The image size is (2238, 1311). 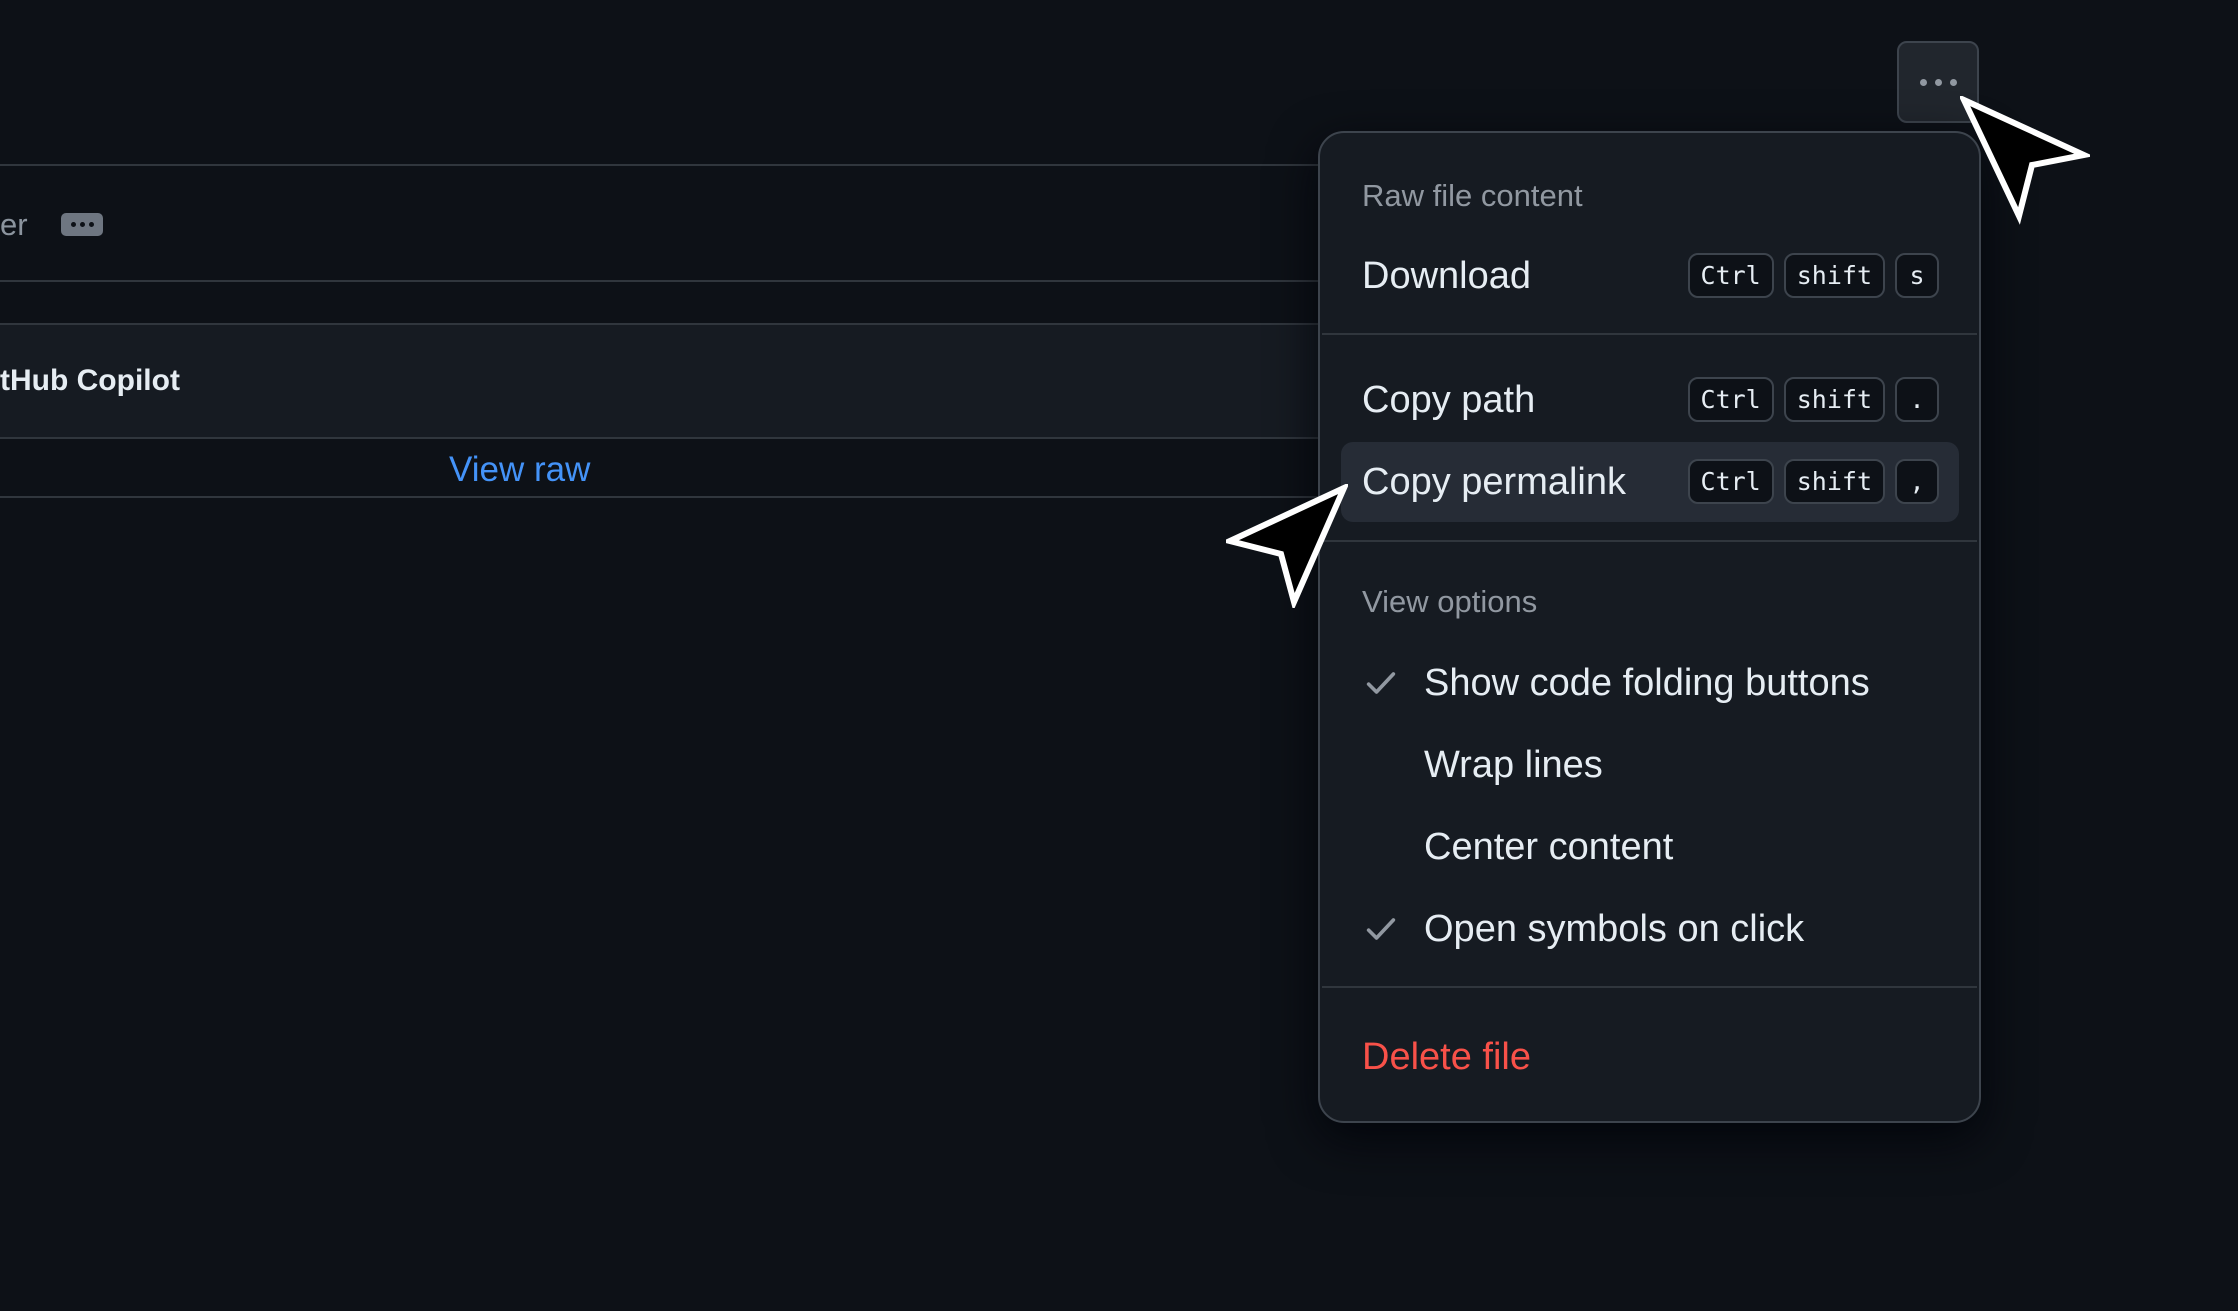 I want to click on view-raw-link: View raw, so click(x=519, y=470).